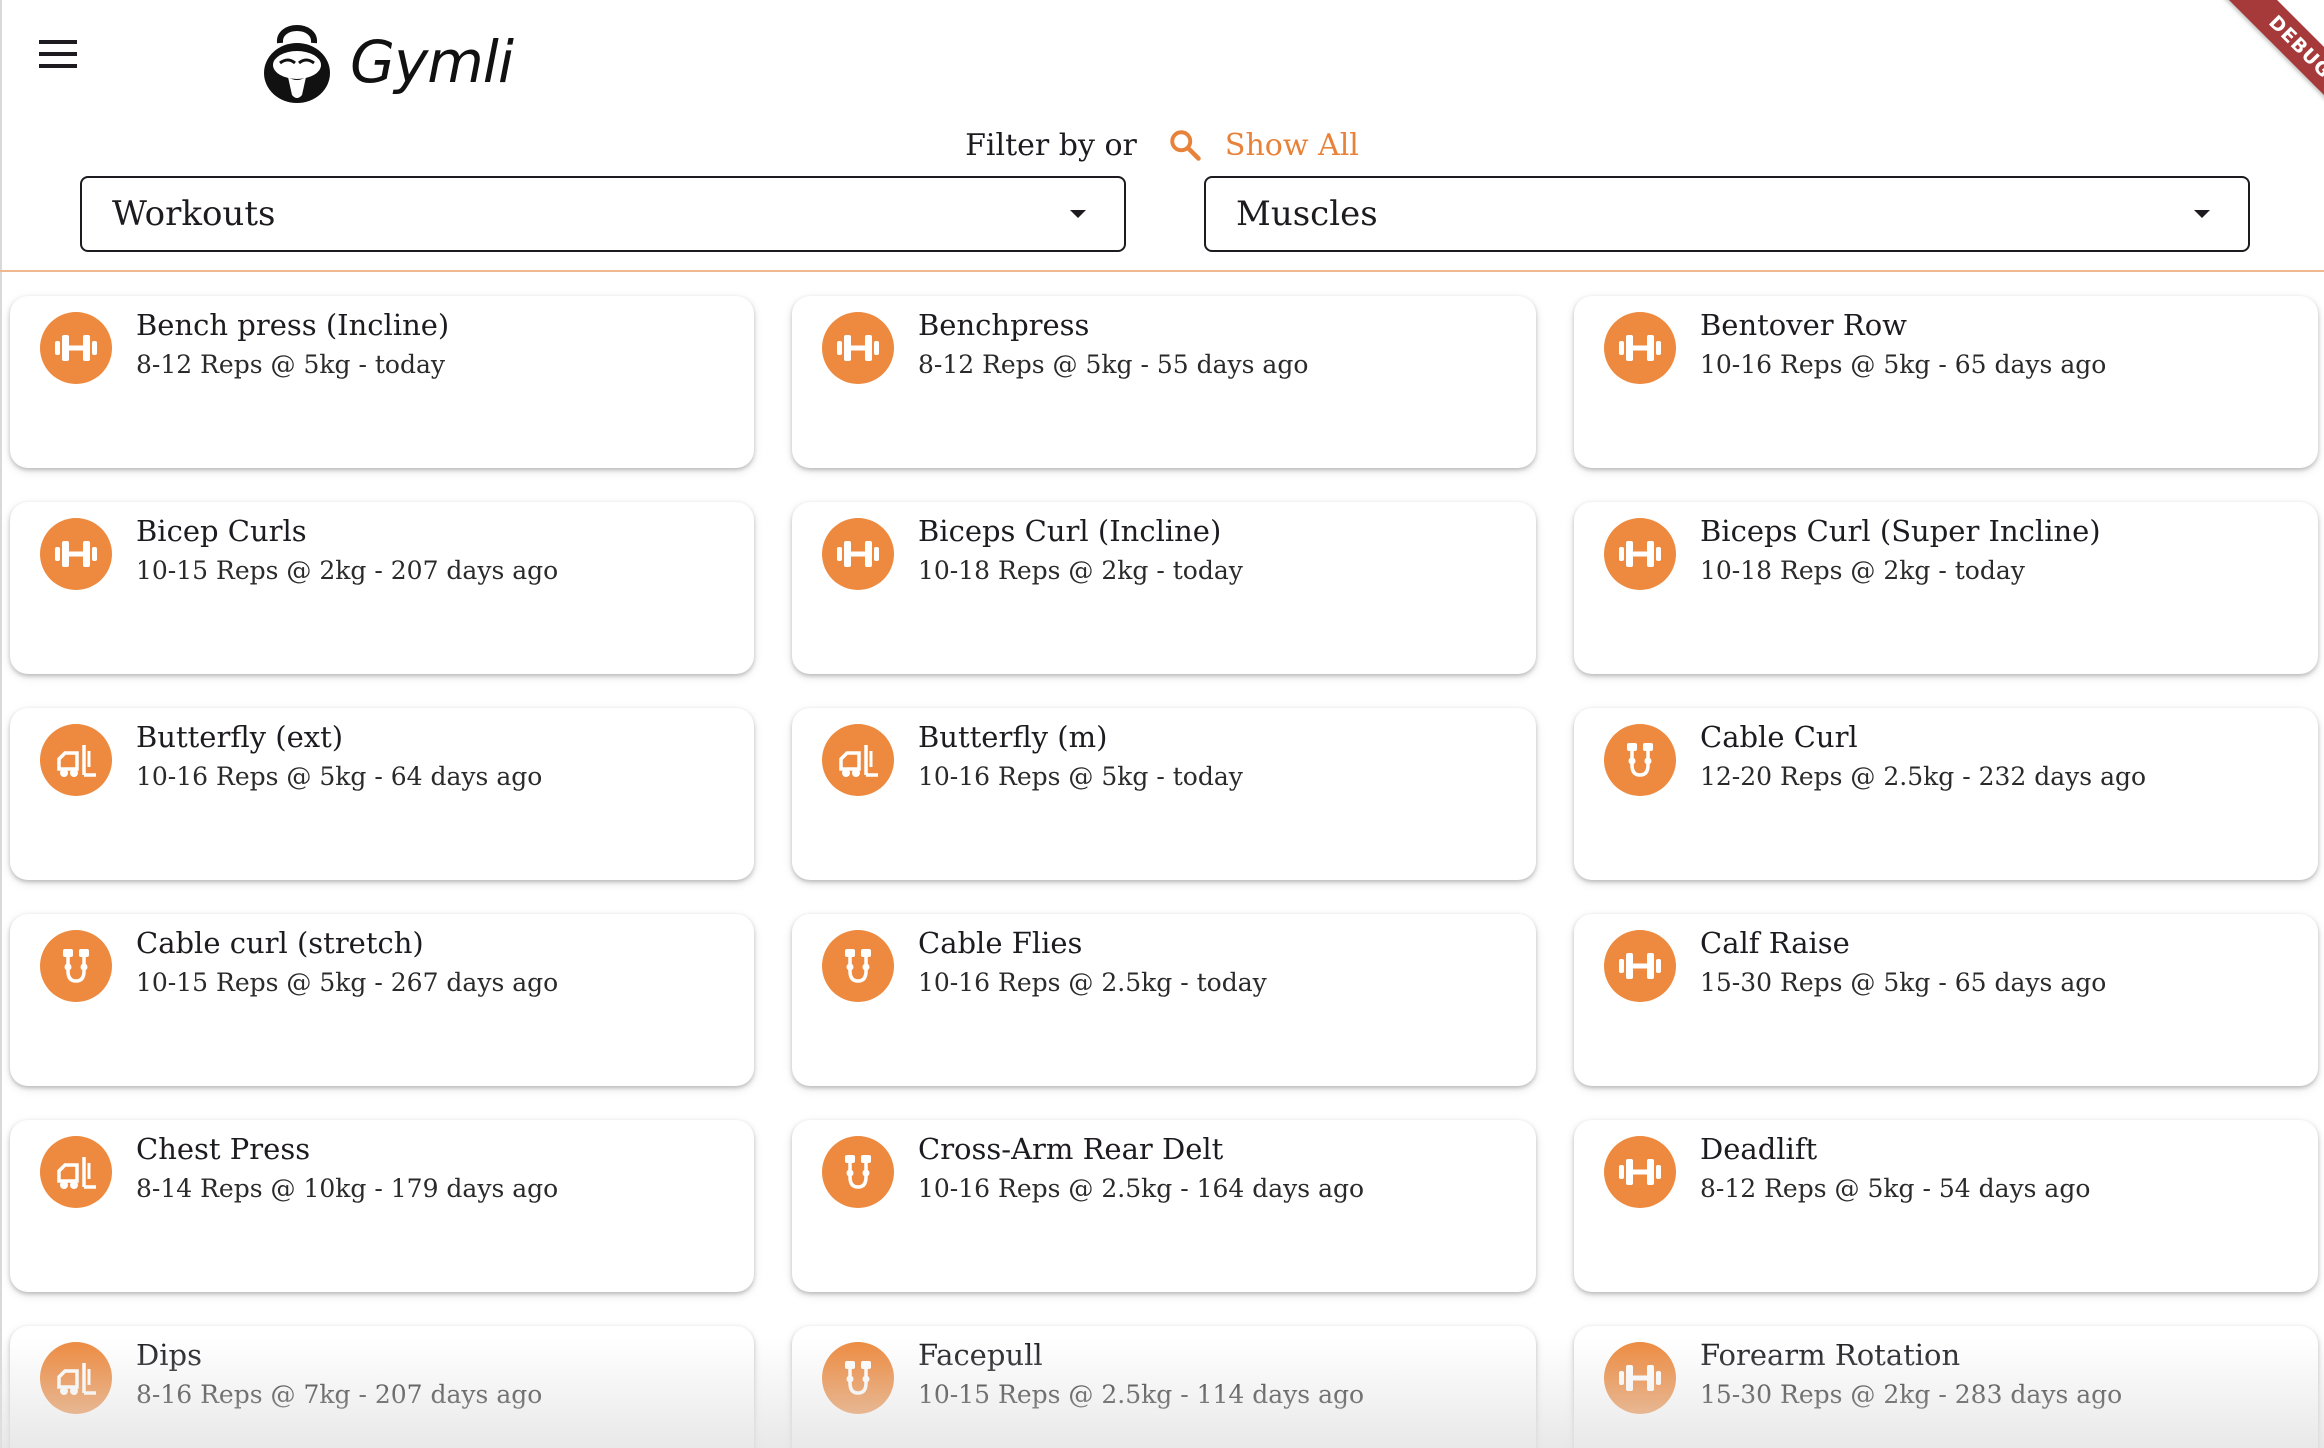  I want to click on exercise-detail: 10-15 Reps @ 2.5kg - 114 days ago, so click(1141, 1394).